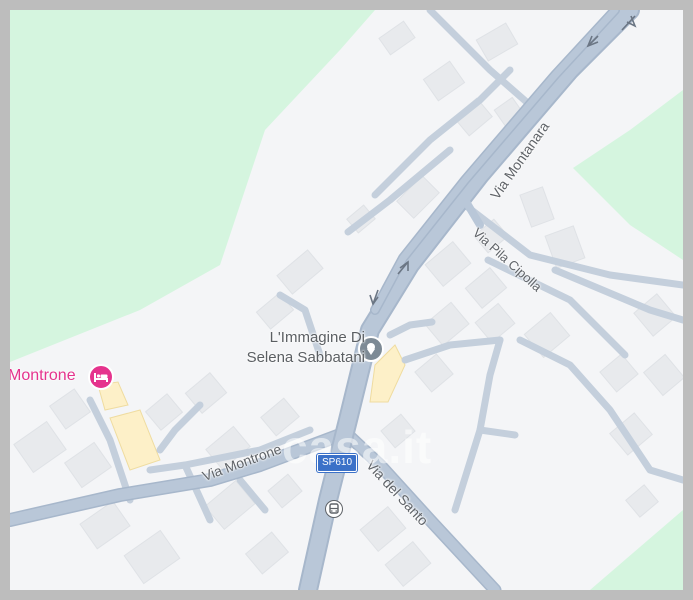 The height and width of the screenshot is (600, 693). I want to click on poi-label: L'Immagine Di Selena Sabbatani, so click(290, 348).